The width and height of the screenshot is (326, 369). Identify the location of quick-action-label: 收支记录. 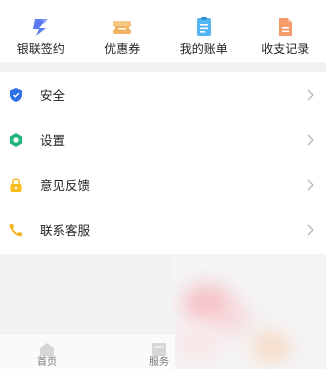
(285, 49).